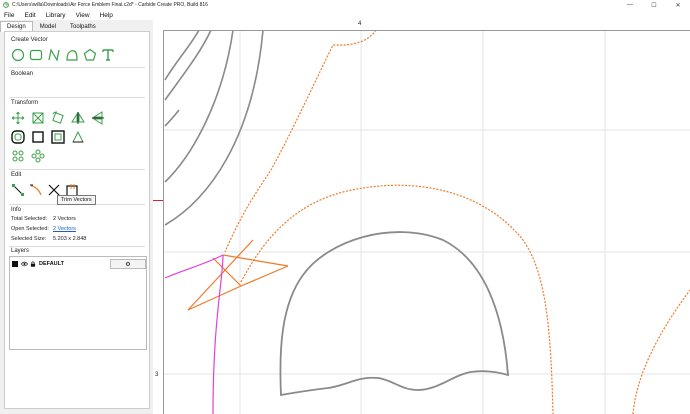 The width and height of the screenshot is (690, 414). I want to click on close-button: ✕, so click(678, 5).